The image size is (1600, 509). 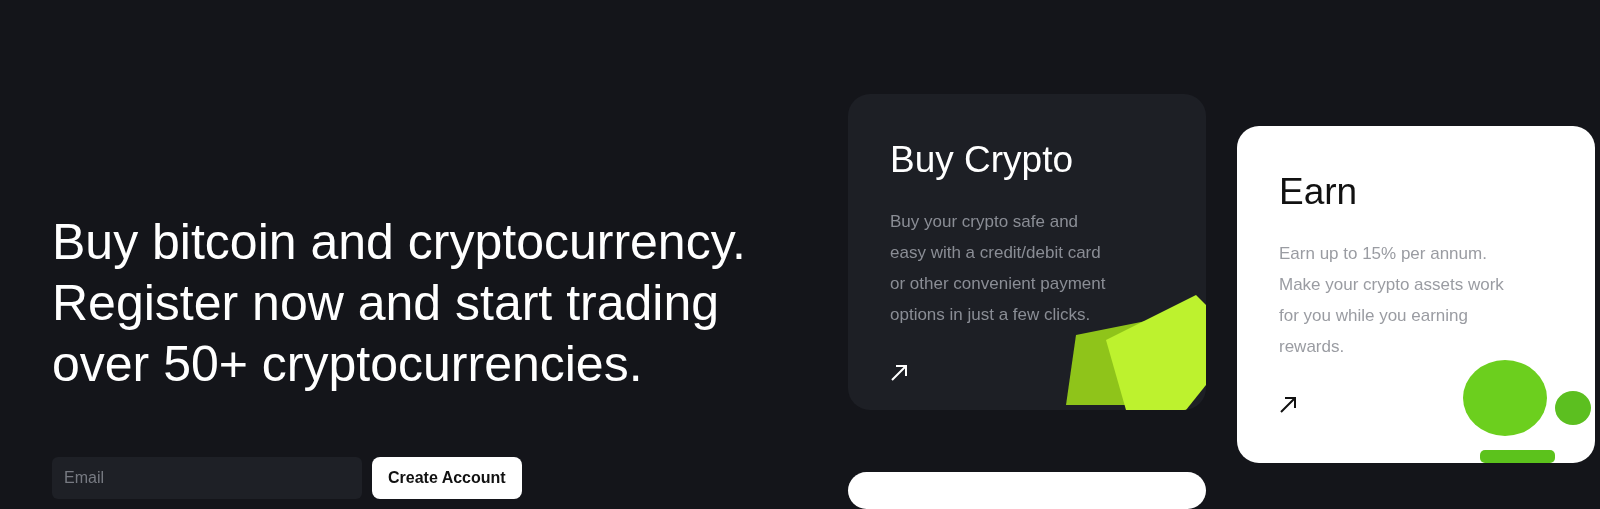 What do you see at coordinates (447, 478) in the screenshot?
I see `create-account-button: Create Account` at bounding box center [447, 478].